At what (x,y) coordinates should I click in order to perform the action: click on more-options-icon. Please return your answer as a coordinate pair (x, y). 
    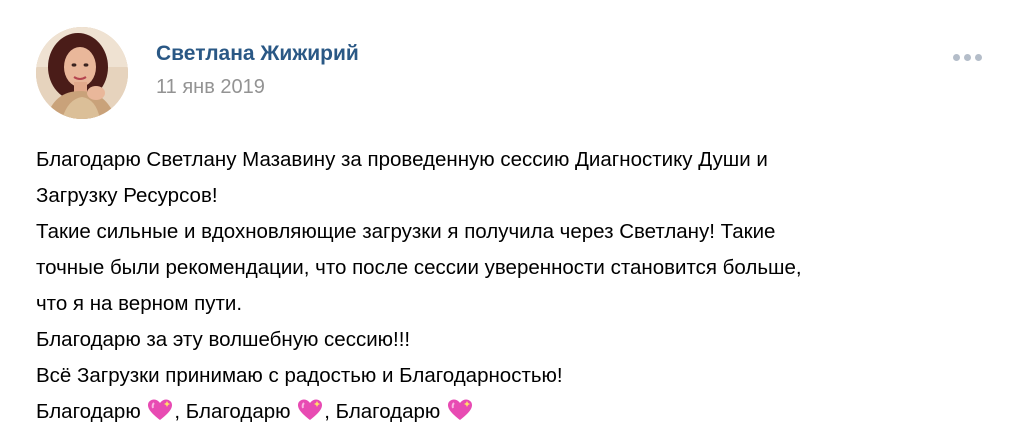
    Looking at the image, I should click on (967, 57).